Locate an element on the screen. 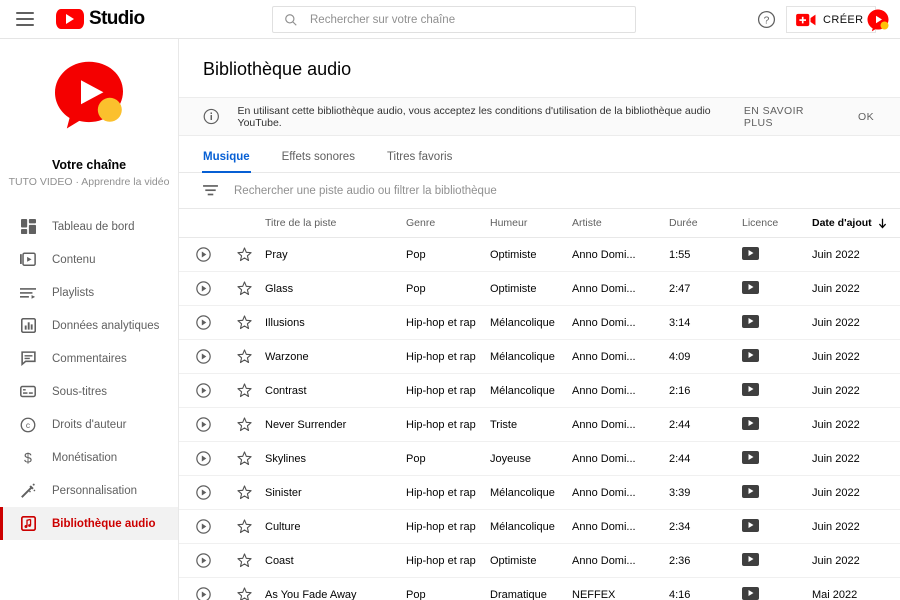 The image size is (900, 600). header-title: Titre de la piste is located at coordinates (333, 223).